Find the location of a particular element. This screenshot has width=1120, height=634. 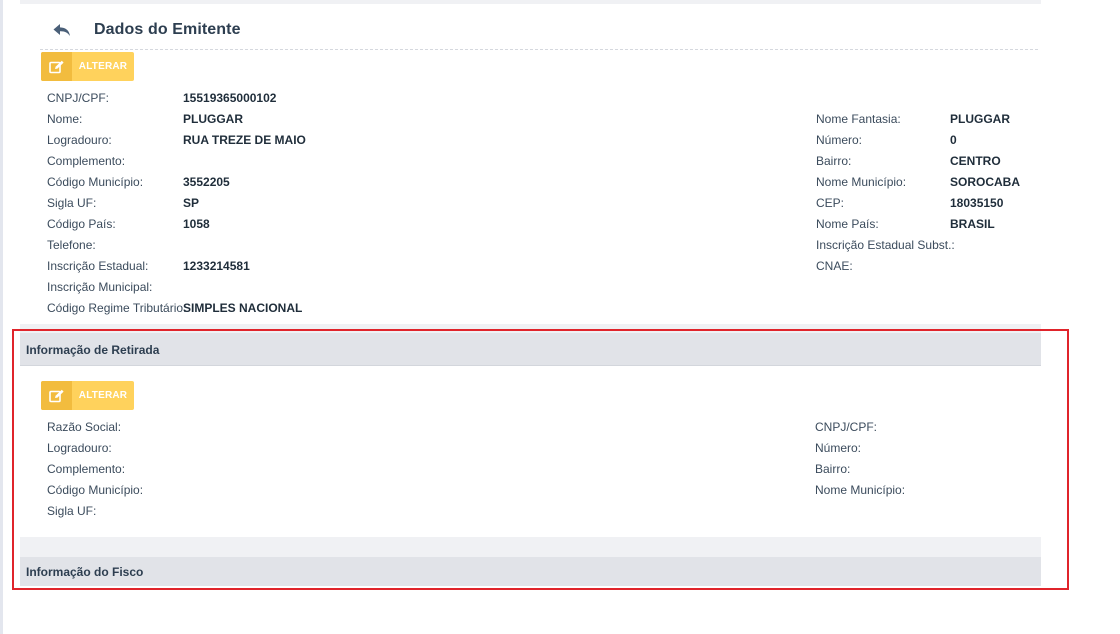

left-field-value: 1233214581 is located at coordinates (216, 266).